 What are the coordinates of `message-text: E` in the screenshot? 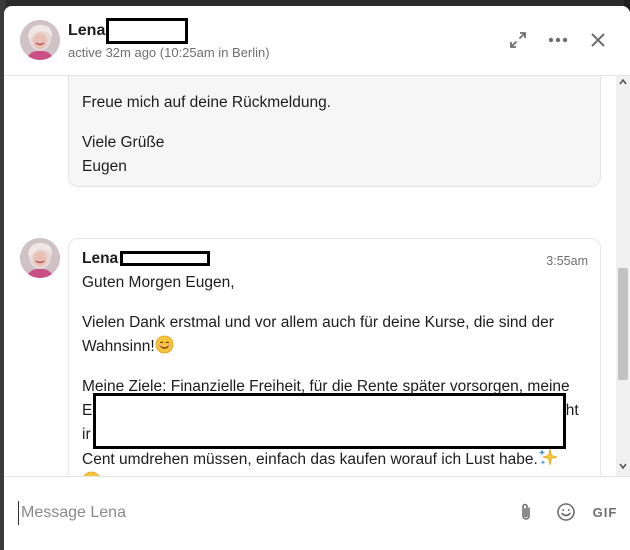 It's located at (87, 410).